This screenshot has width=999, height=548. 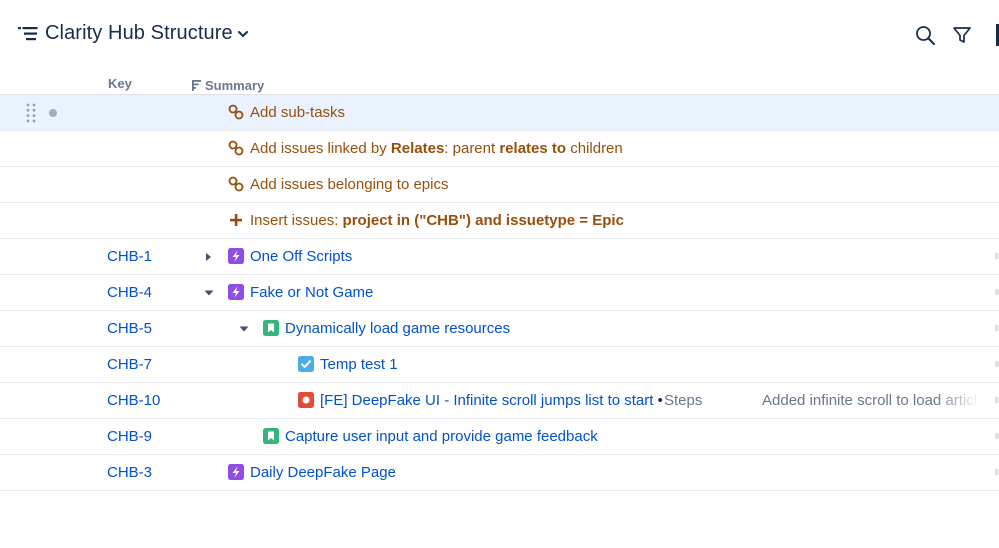 What do you see at coordinates (120, 85) in the screenshot?
I see `column-header-key: Key` at bounding box center [120, 85].